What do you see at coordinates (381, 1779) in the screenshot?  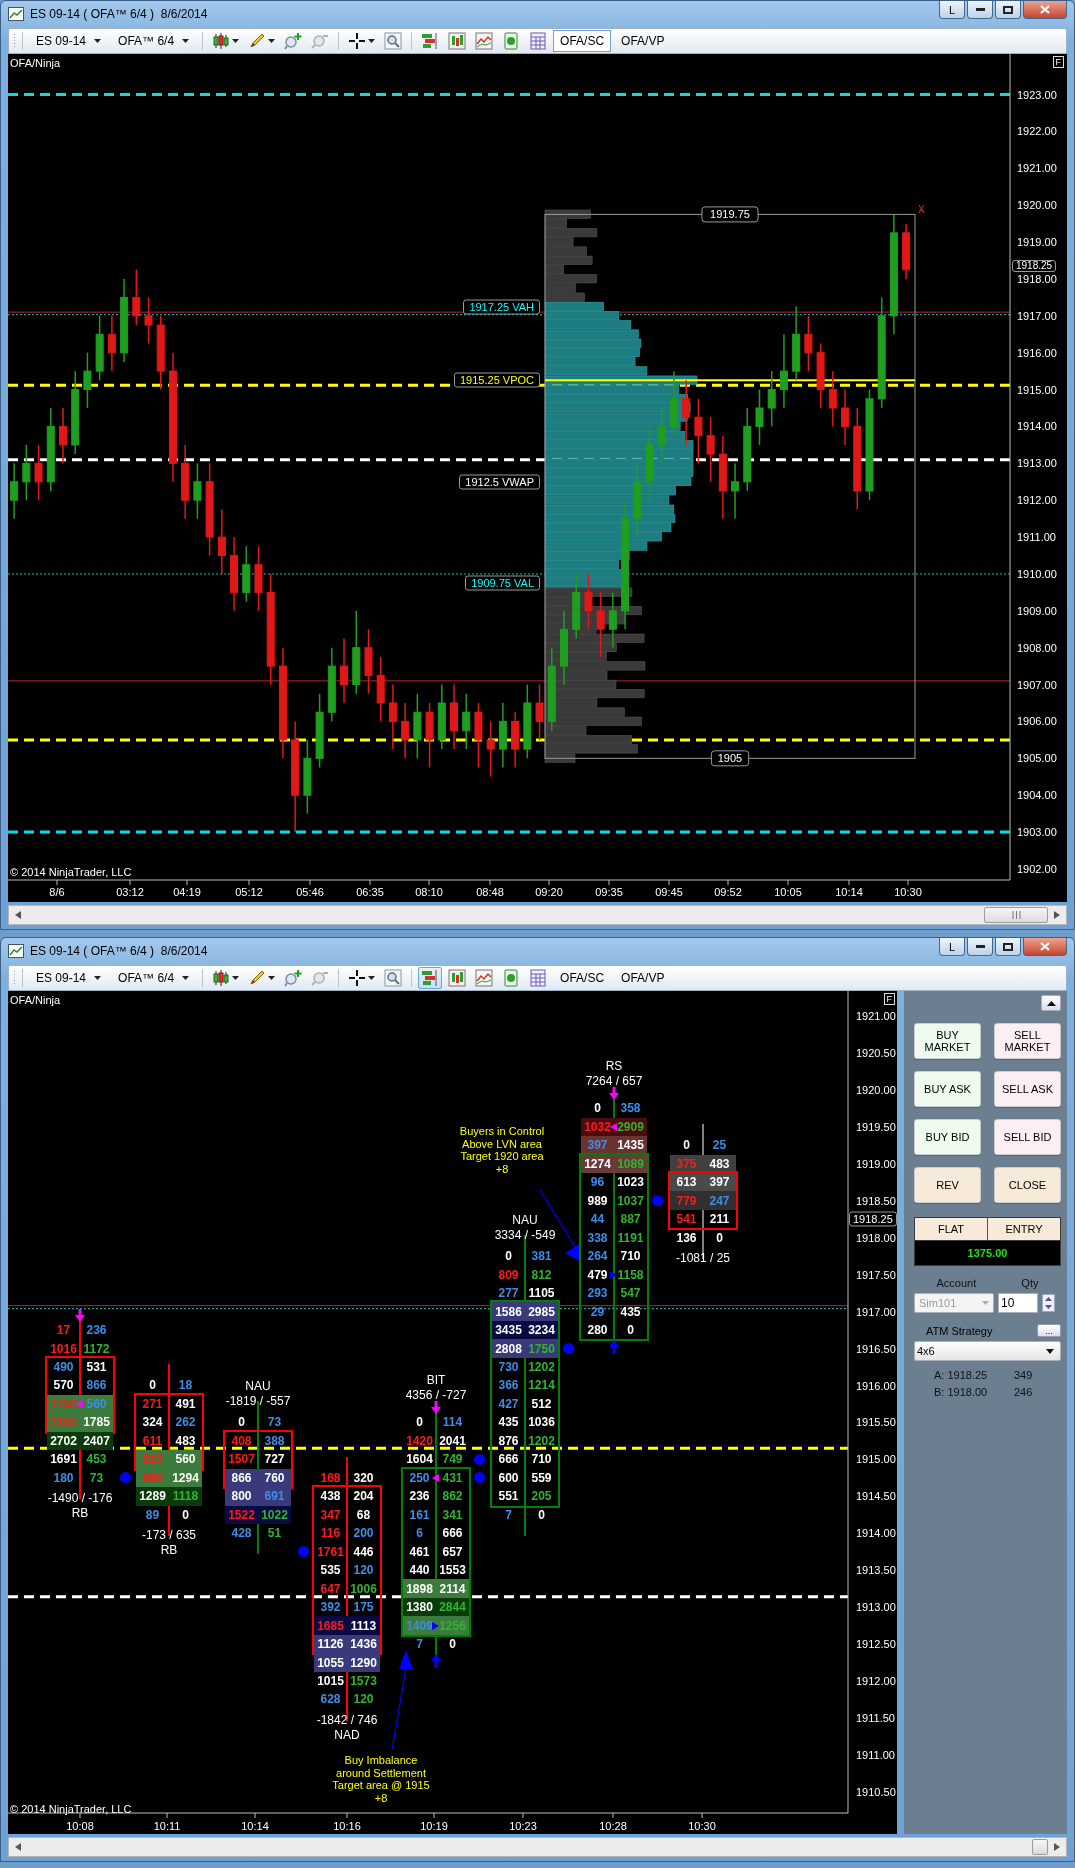 I see `annotation-text: Buy Imbalance around Settlement Target area @ 1915 +8` at bounding box center [381, 1779].